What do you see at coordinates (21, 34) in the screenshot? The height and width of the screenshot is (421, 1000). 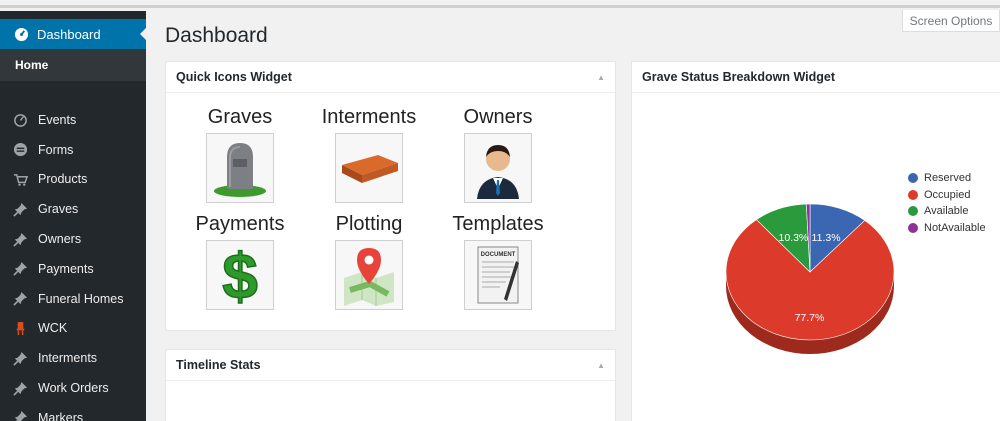 I see `dashboard-icon` at bounding box center [21, 34].